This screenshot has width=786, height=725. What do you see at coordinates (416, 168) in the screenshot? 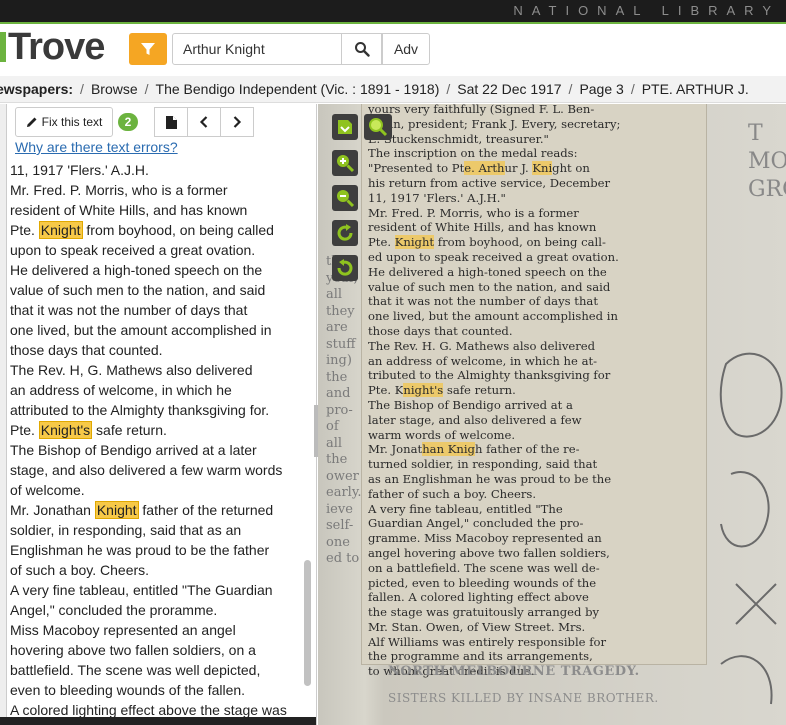
I see `text-fragment: "Presented to Pt` at bounding box center [416, 168].